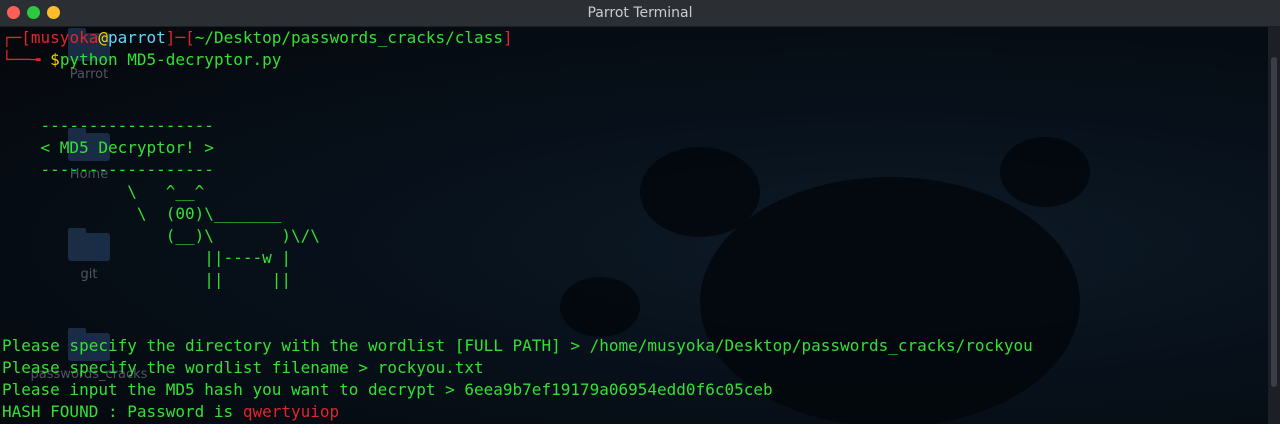 This screenshot has width=1280, height=424. What do you see at coordinates (190, 37) in the screenshot?
I see `prompt-path-bracket-open: [` at bounding box center [190, 37].